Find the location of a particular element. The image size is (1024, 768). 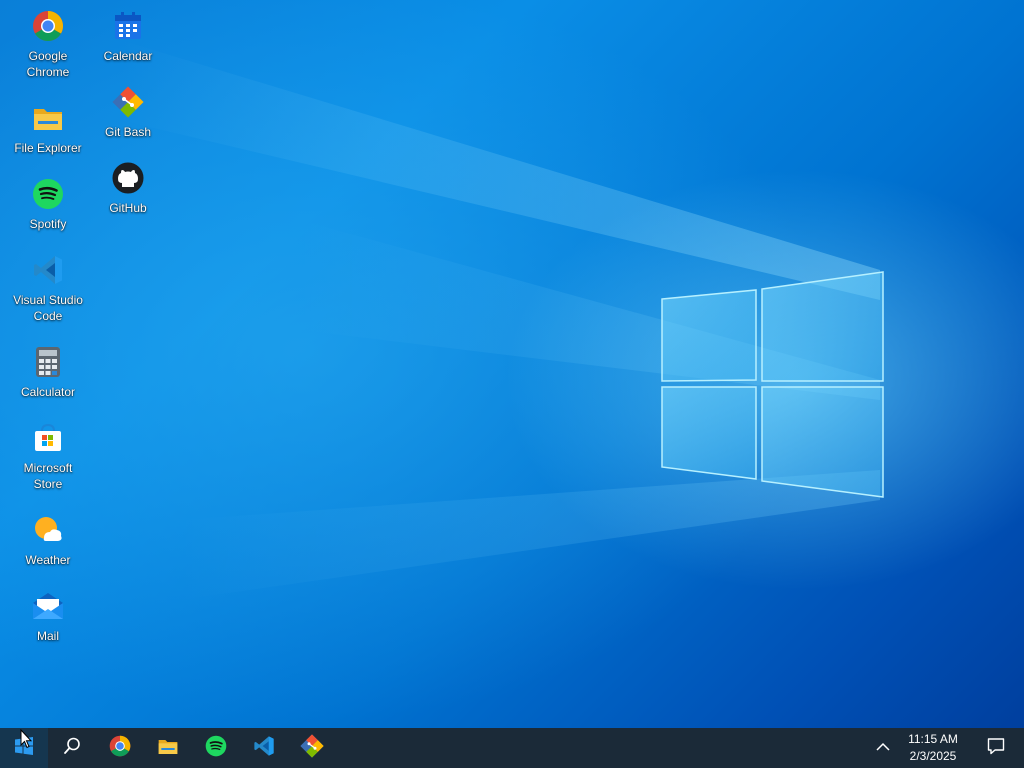

desktop-icon-label: GitHub is located at coordinates (128, 208).